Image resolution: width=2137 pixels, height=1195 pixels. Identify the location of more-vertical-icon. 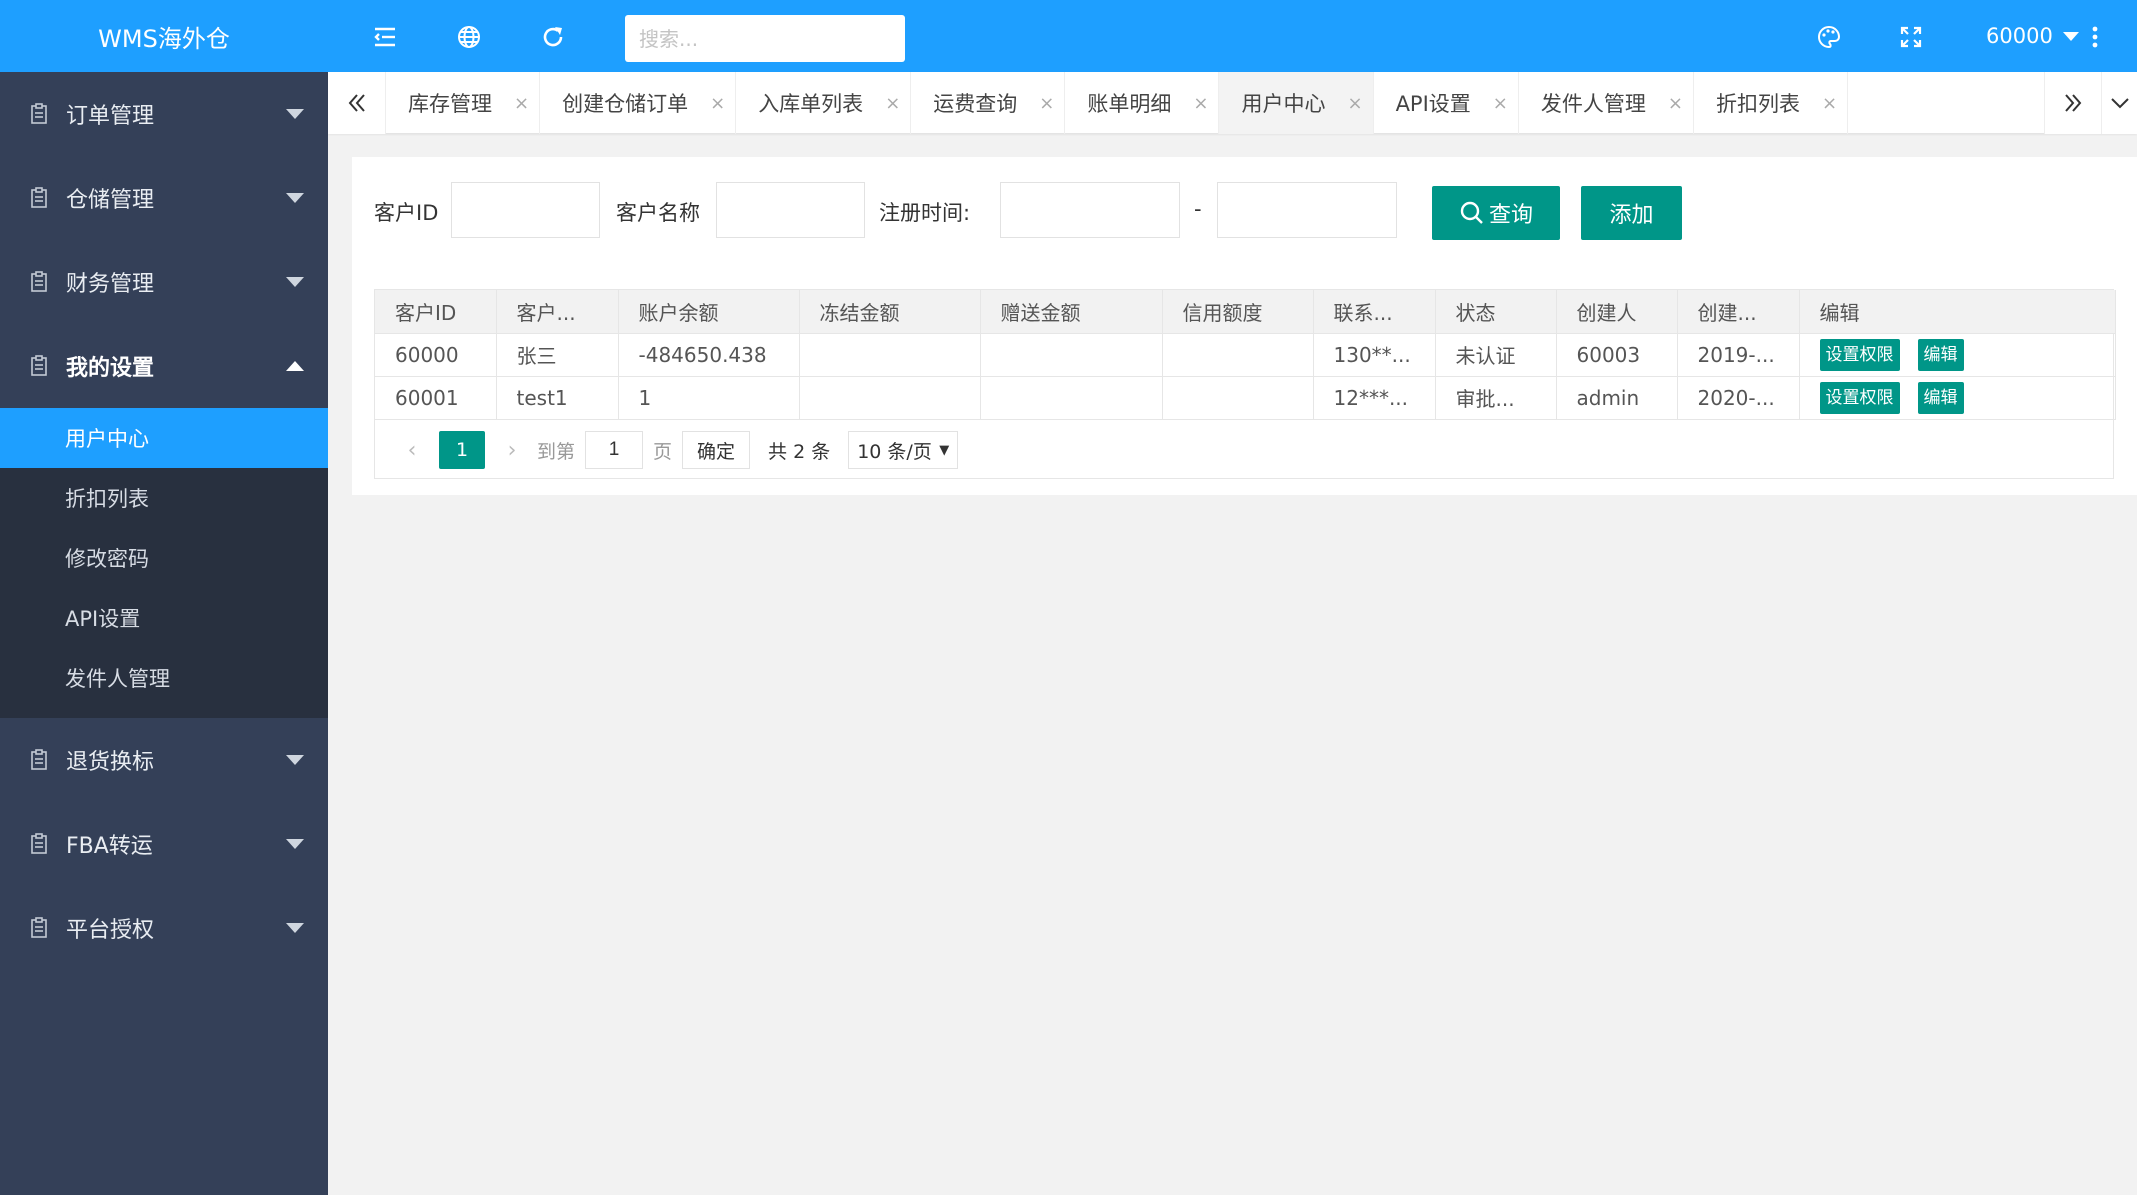
(2095, 37).